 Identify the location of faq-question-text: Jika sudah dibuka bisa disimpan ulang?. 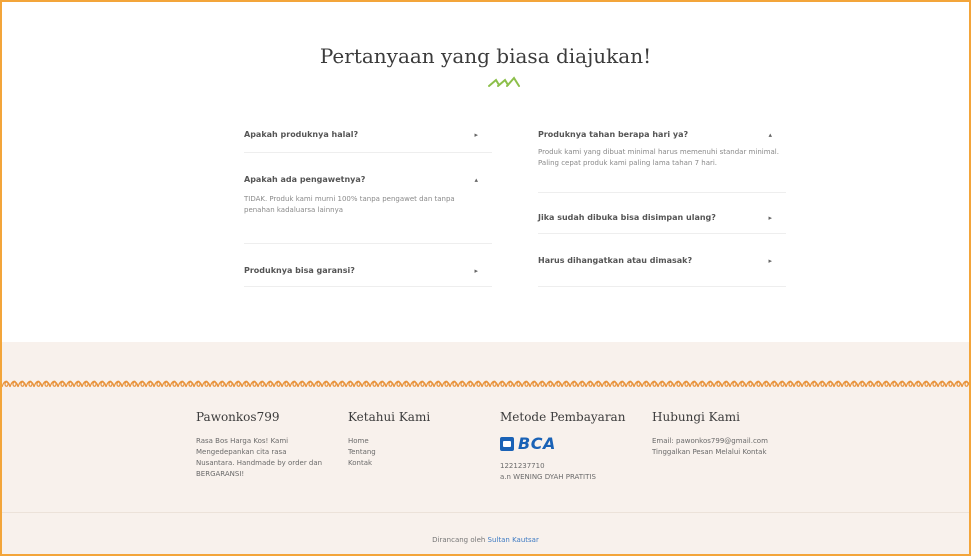
(627, 217).